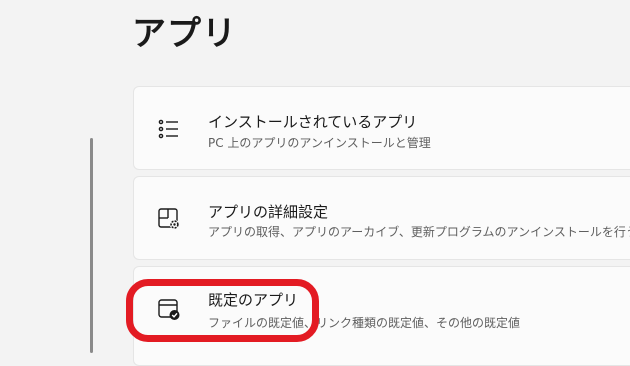 This screenshot has height=366, width=630. I want to click on default-apps-icon, so click(169, 309).